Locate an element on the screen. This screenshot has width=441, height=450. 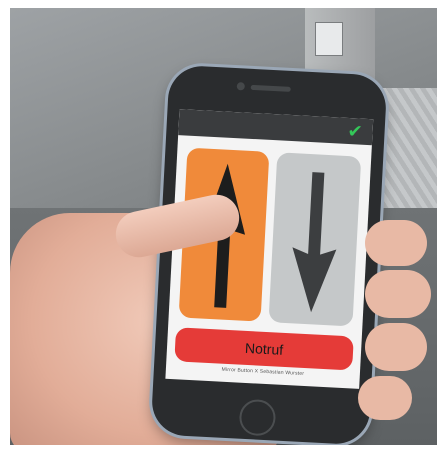
background-sign is located at coordinates (329, 39).